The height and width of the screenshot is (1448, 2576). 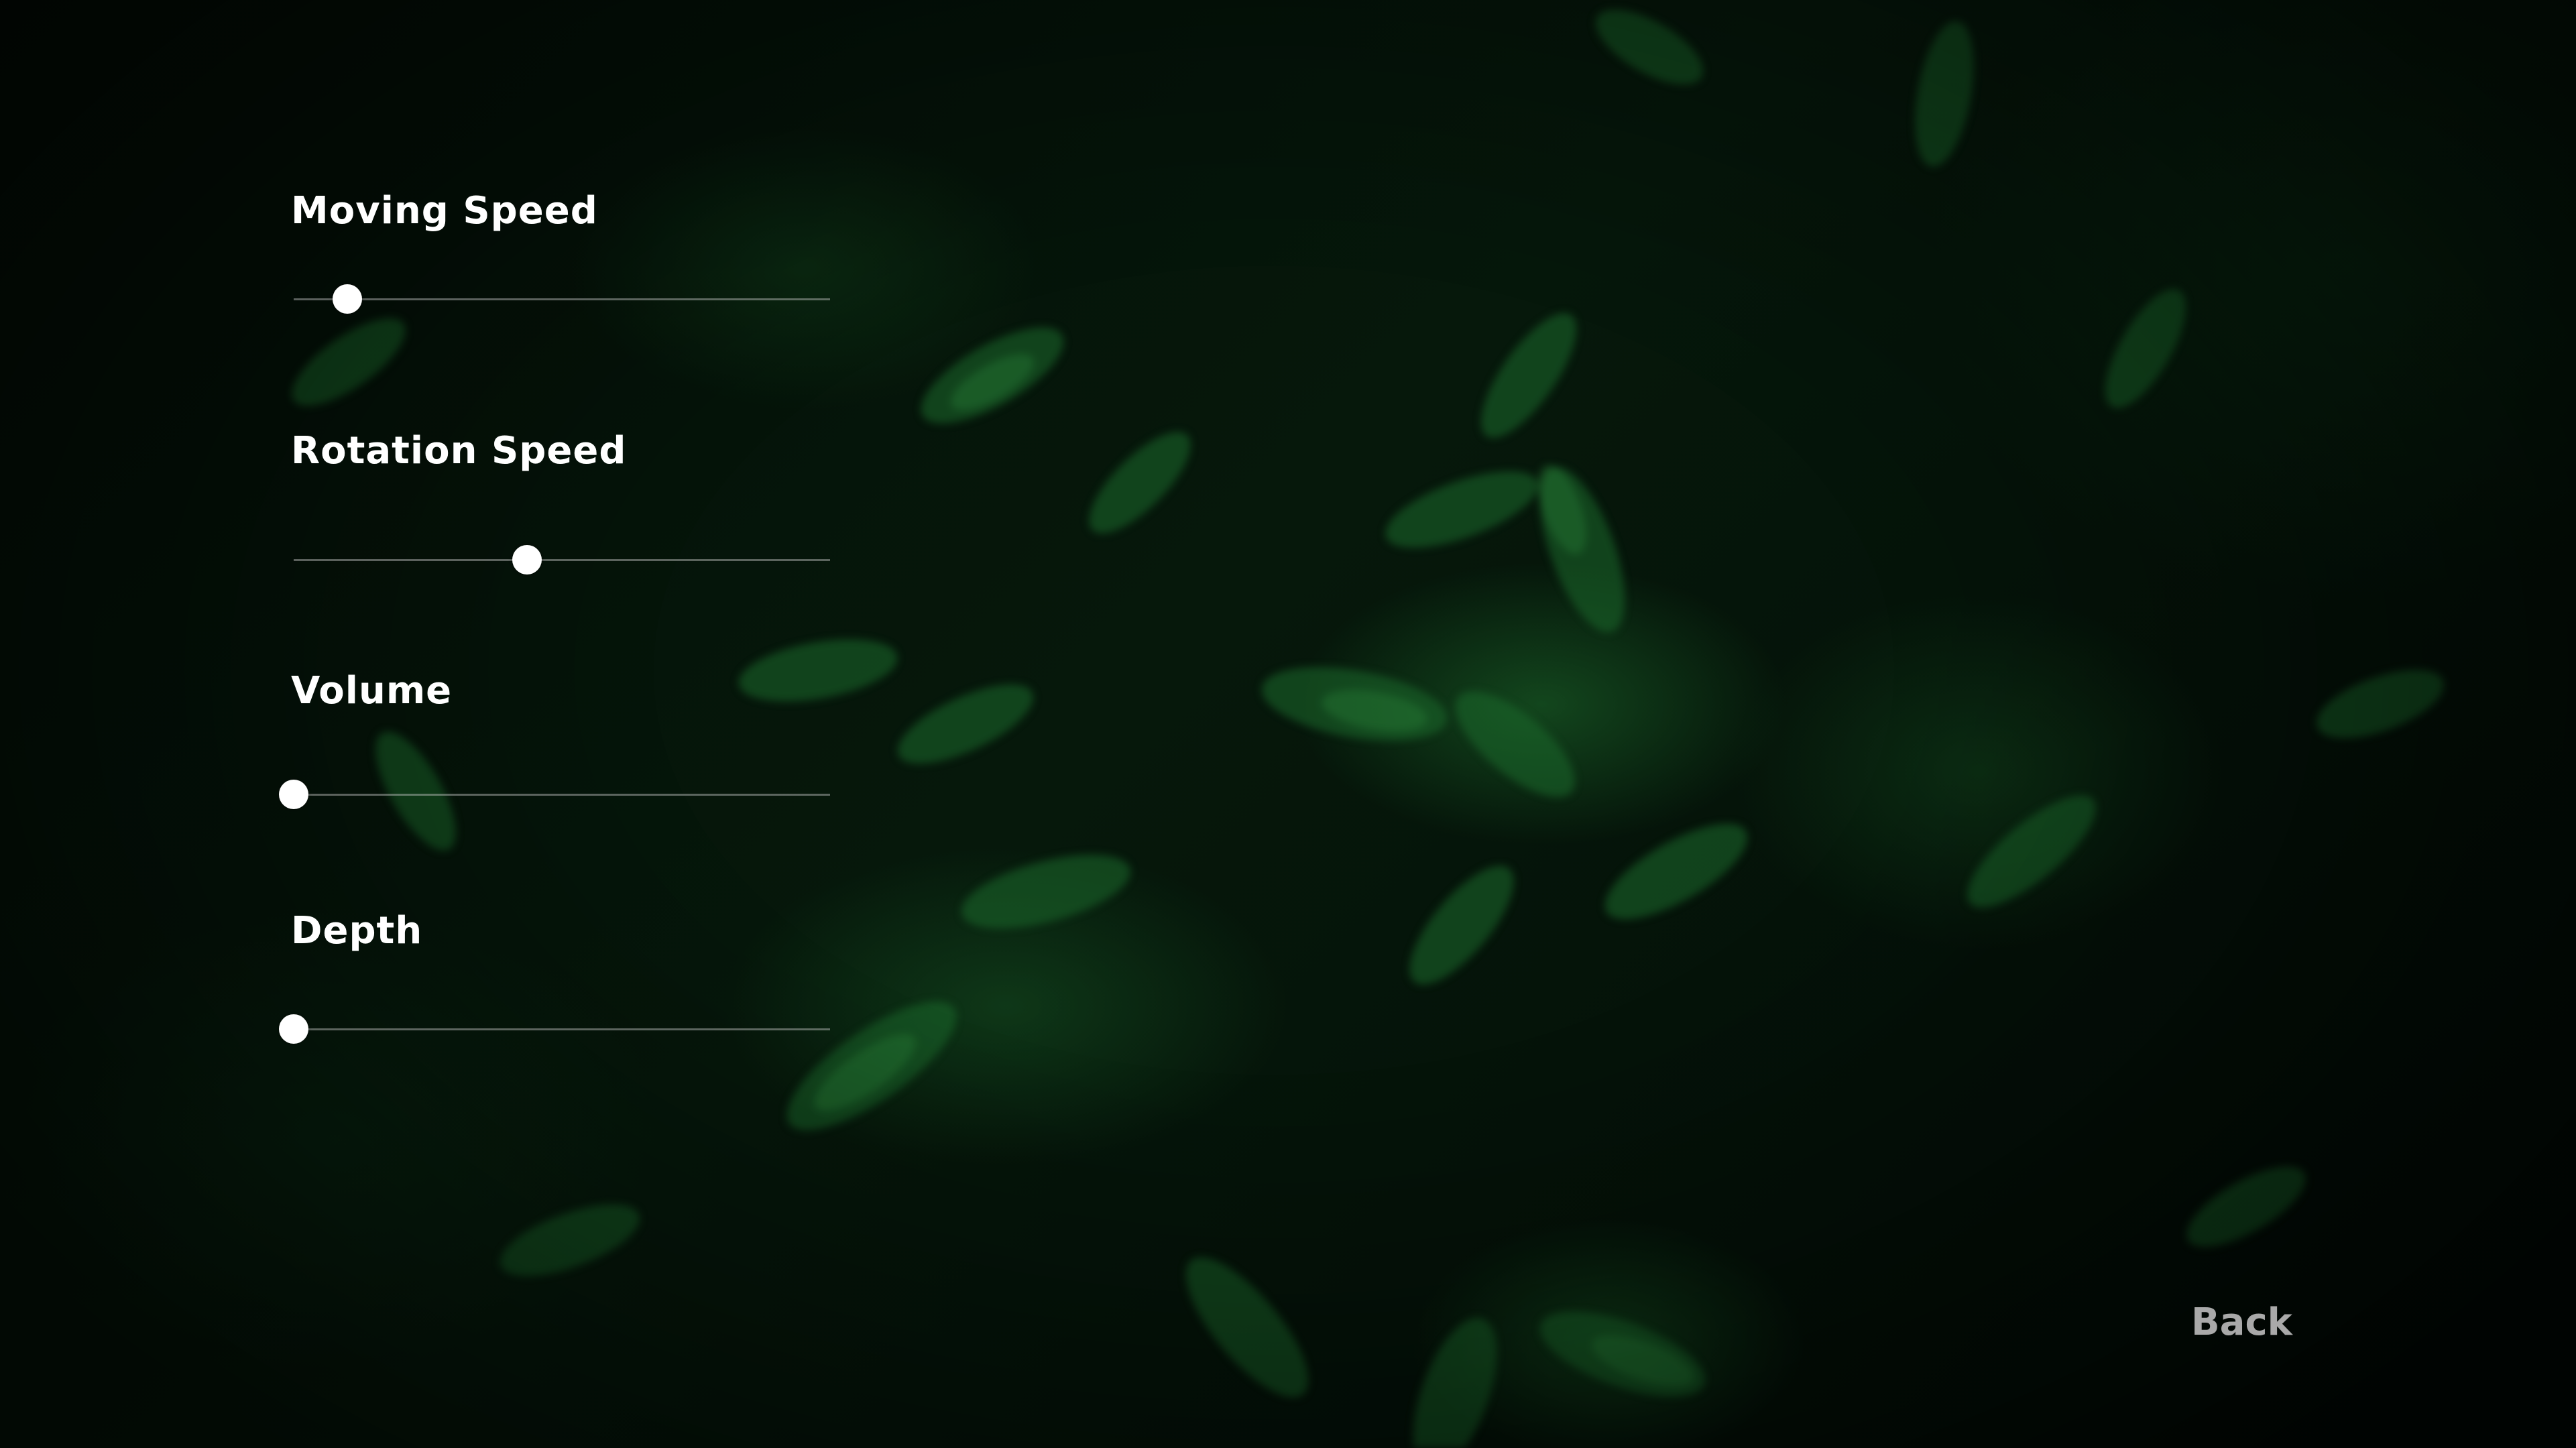 What do you see at coordinates (2241, 1322) in the screenshot?
I see `back-button: Back` at bounding box center [2241, 1322].